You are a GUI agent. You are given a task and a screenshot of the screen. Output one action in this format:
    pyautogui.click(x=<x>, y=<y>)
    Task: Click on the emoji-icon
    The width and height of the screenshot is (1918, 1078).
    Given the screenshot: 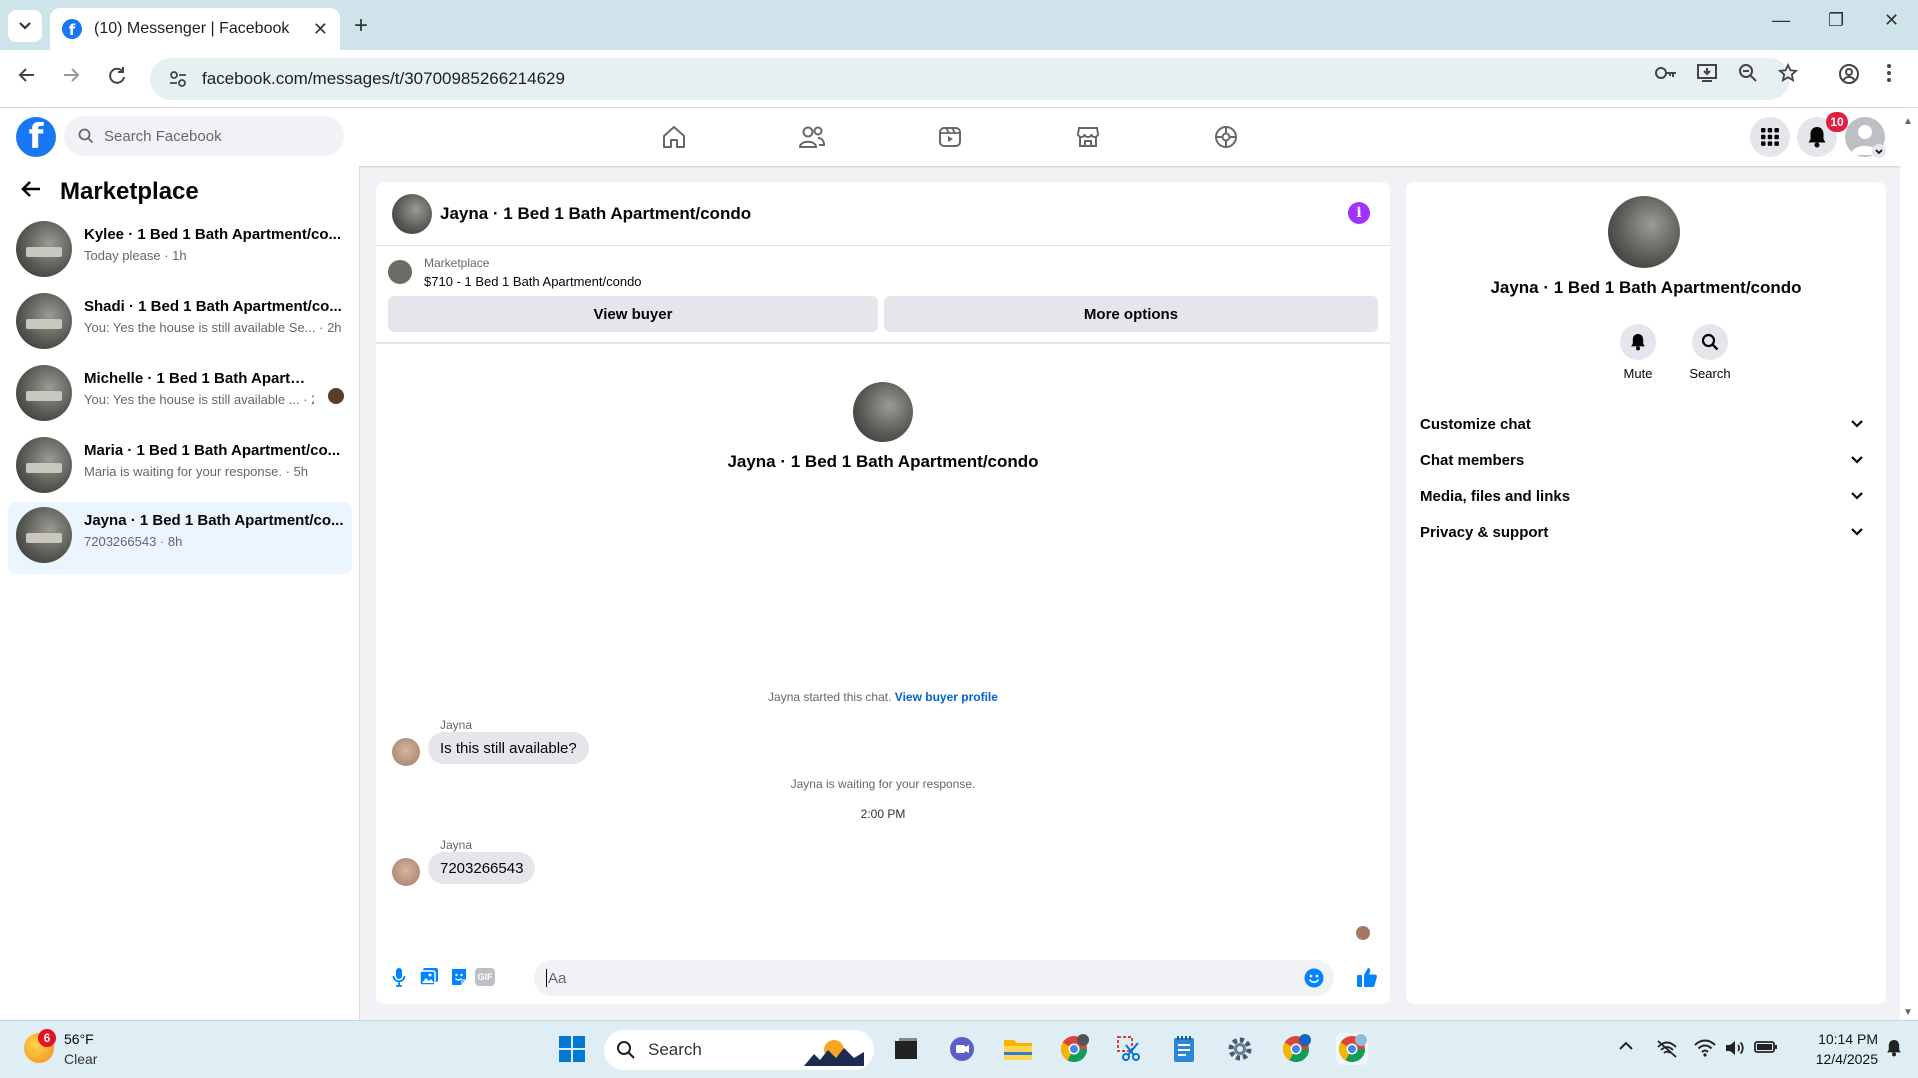 What is the action you would take?
    pyautogui.click(x=1314, y=978)
    